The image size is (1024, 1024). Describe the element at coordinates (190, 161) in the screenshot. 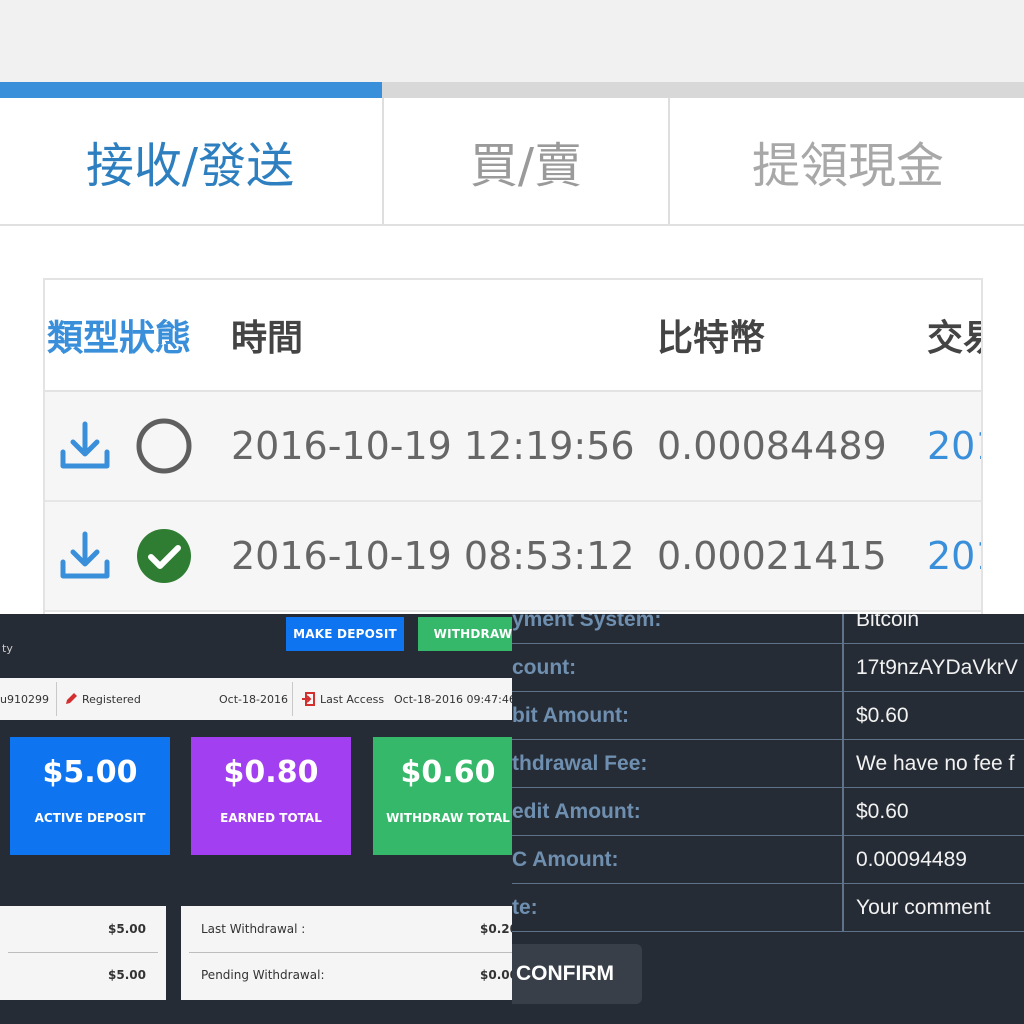

I see `tab-receive-send: 接收/發送` at that location.